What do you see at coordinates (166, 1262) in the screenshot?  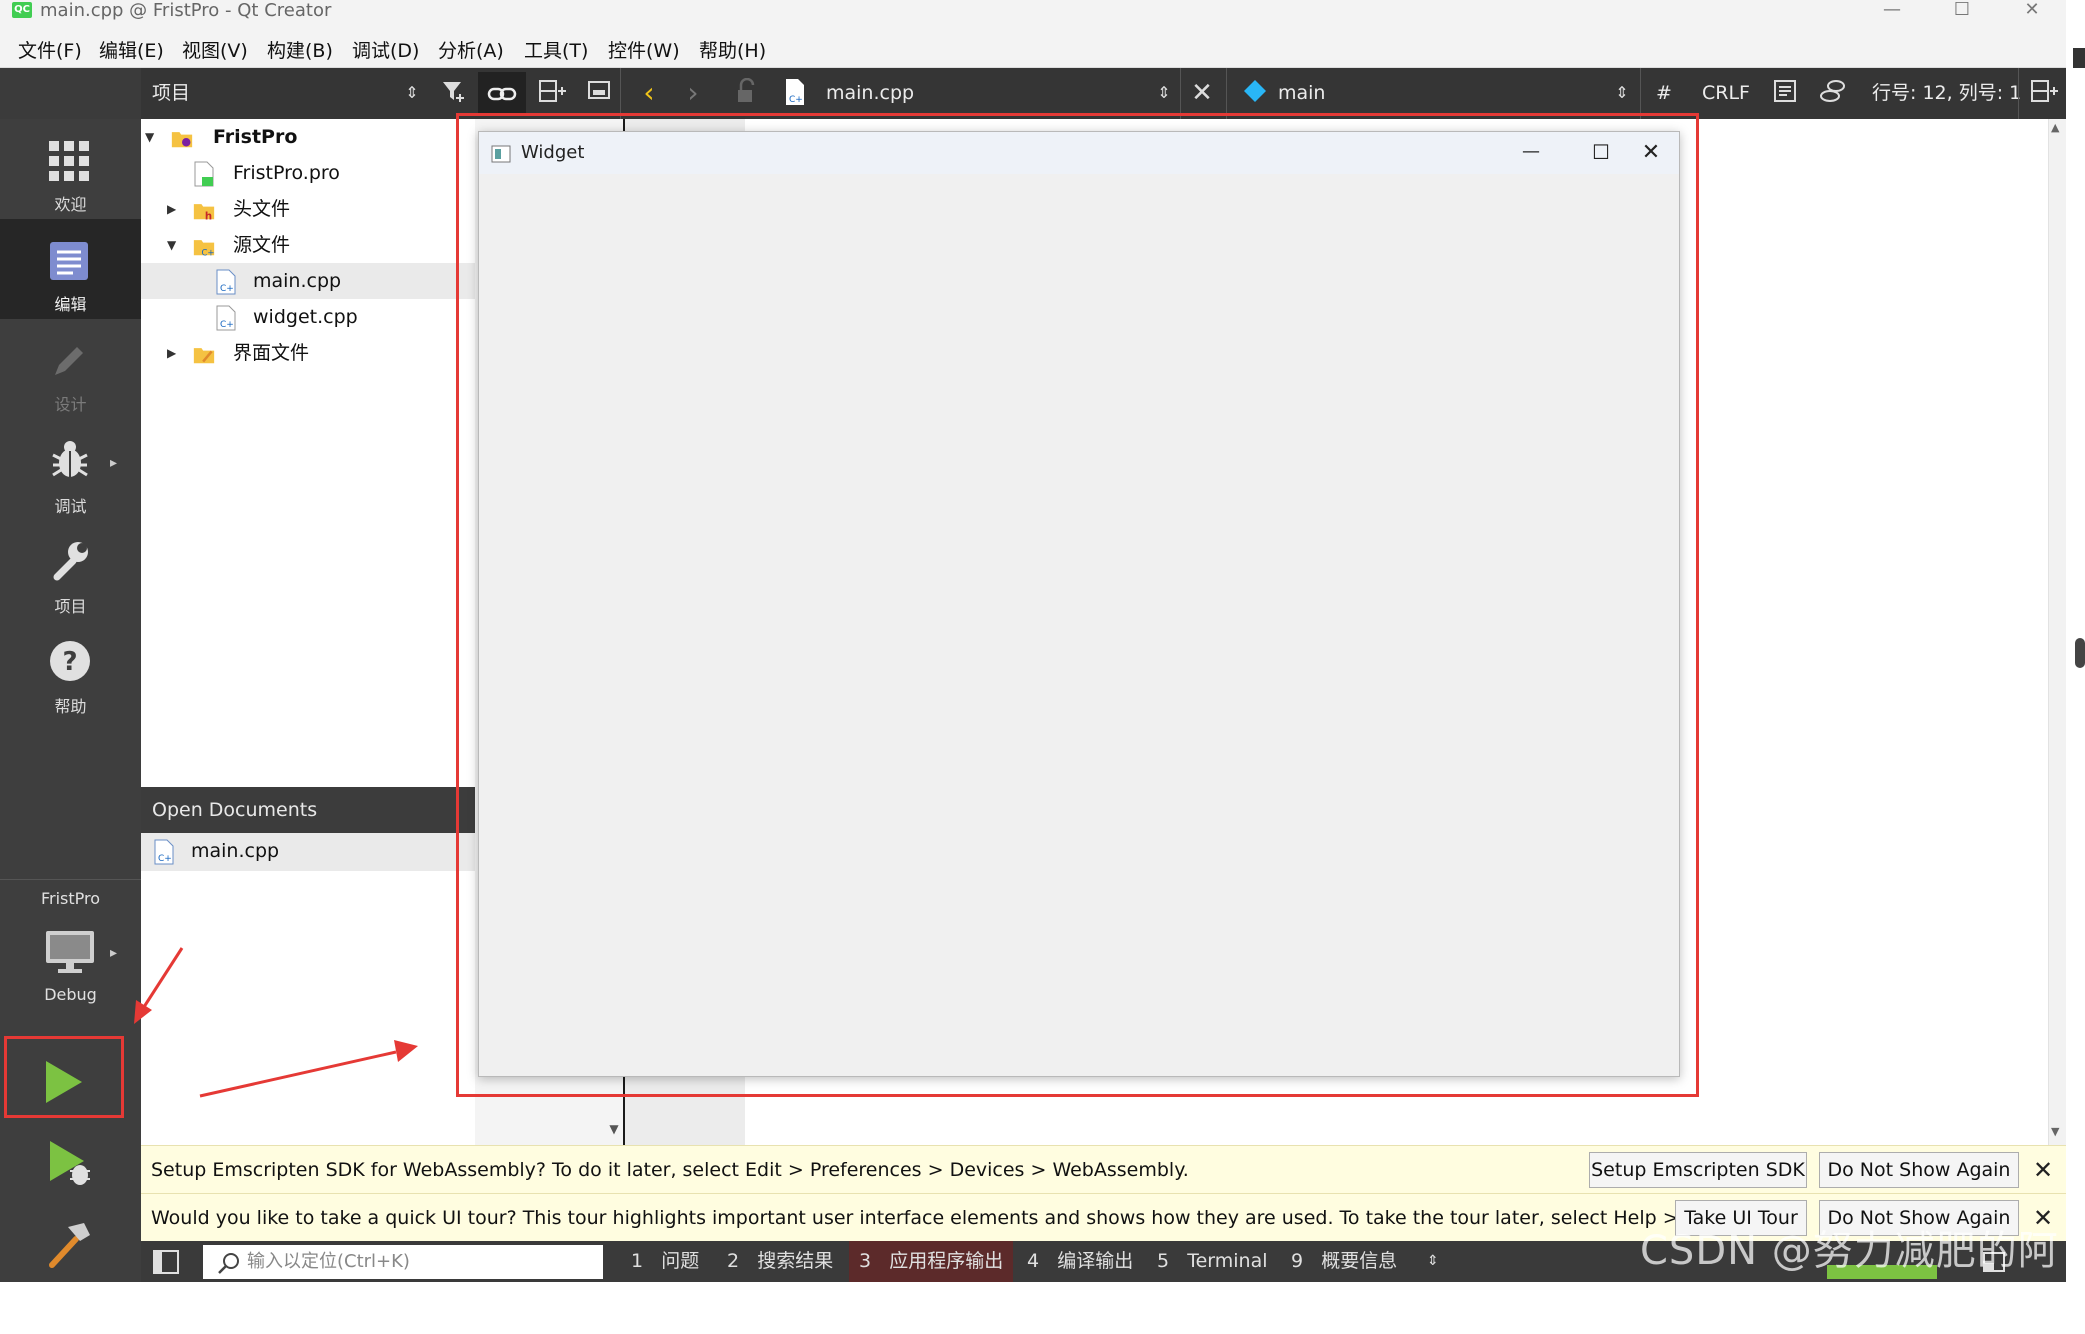 I see `toggle-sidebar-icon` at bounding box center [166, 1262].